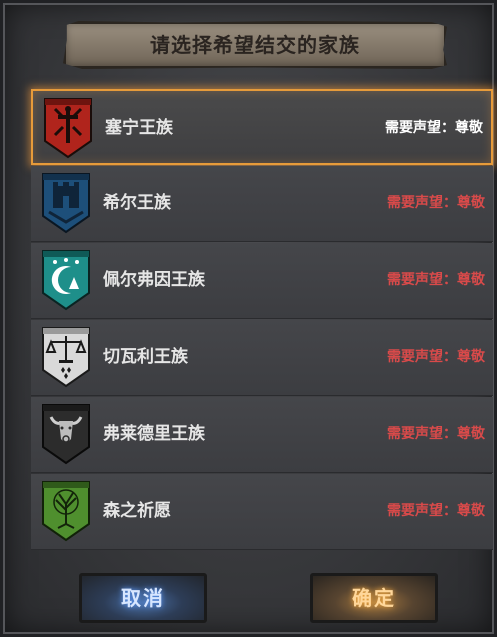 This screenshot has height=637, width=497. I want to click on family-name: 森之祈愿, so click(137, 511).